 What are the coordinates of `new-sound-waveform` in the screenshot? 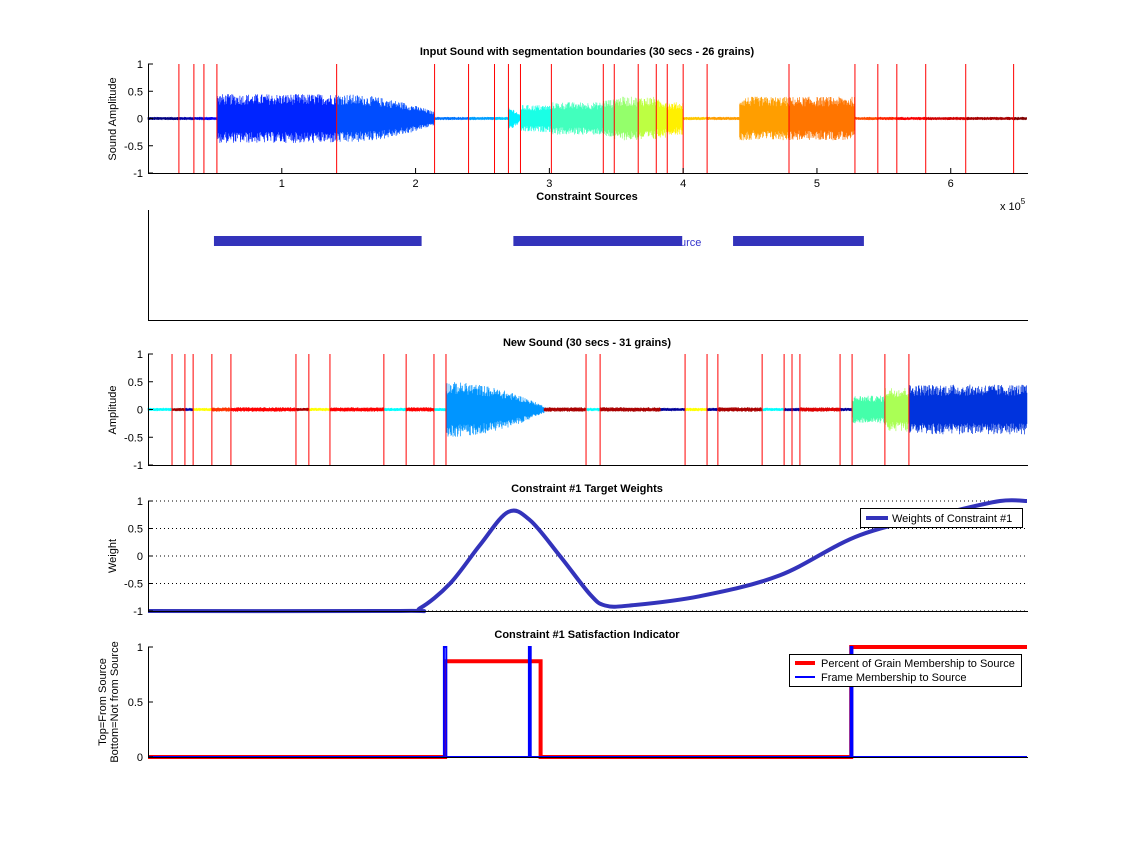 It's located at (587, 409).